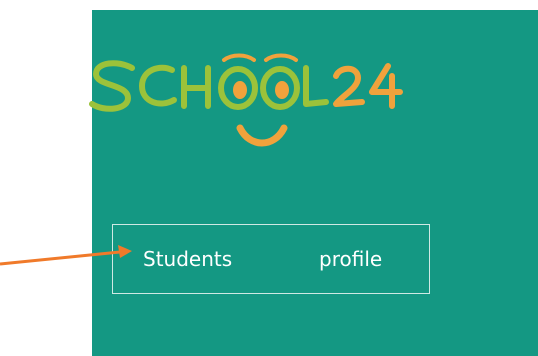 This screenshot has height=356, width=538. I want to click on profile-label: profile, so click(351, 259).